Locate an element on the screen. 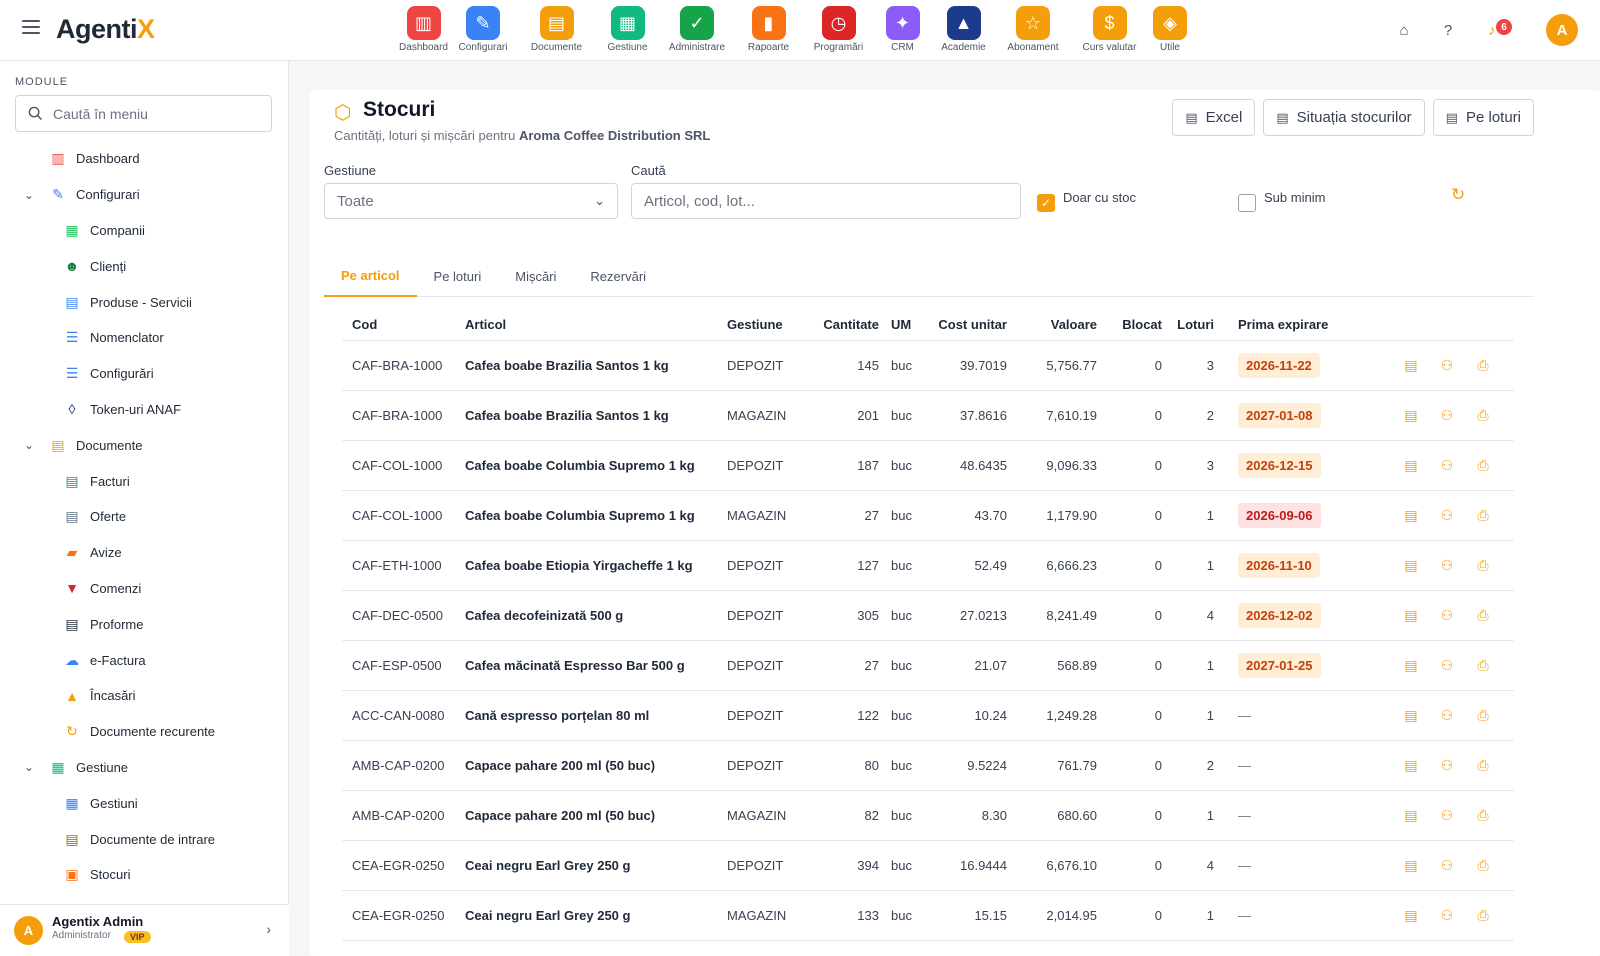 This screenshot has height=956, width=1600. col-cod: Cod is located at coordinates (403, 325).